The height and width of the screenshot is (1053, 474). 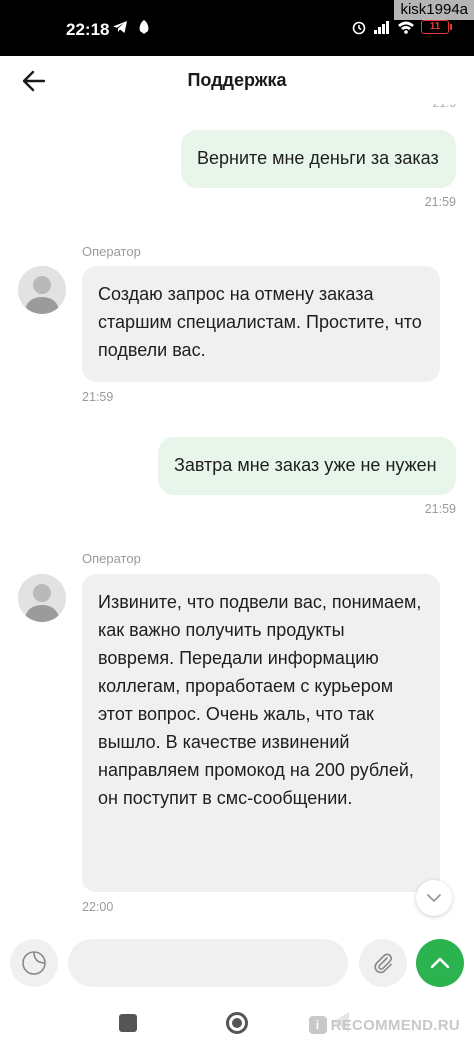 I want to click on wifi-icon, so click(x=406, y=27).